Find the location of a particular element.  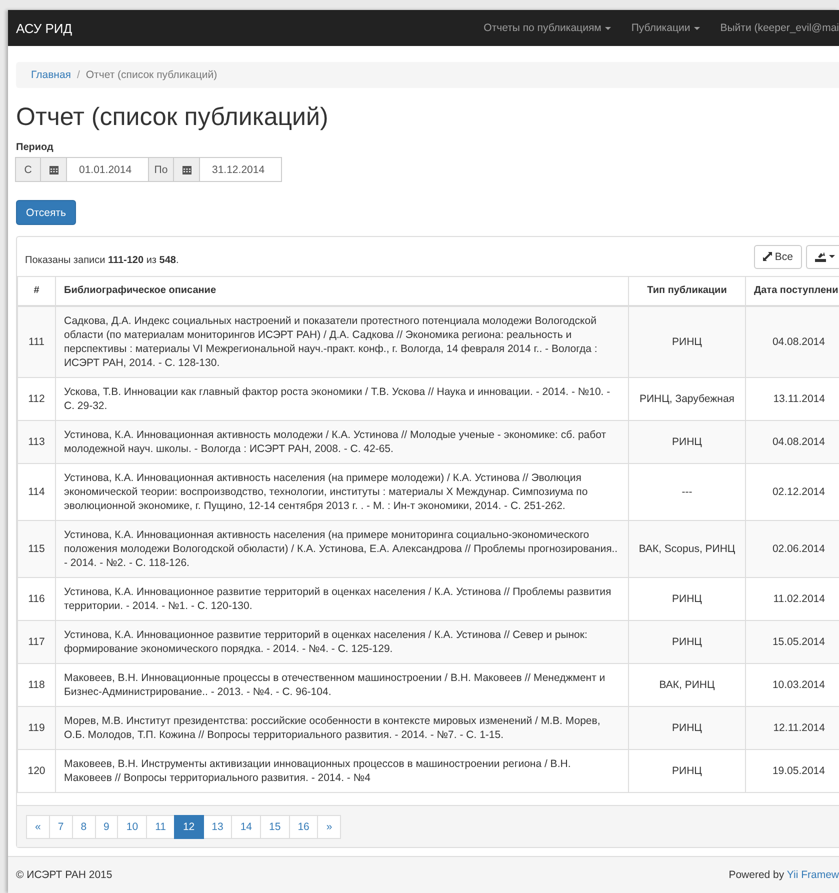

table-cell: Маковеев, В.Н. Инструменты активизации инновационных процессов в машиностроении региона / В.Н. Маковеев // Вопросы территориального развития. - 2014. - №4 is located at coordinates (342, 771).